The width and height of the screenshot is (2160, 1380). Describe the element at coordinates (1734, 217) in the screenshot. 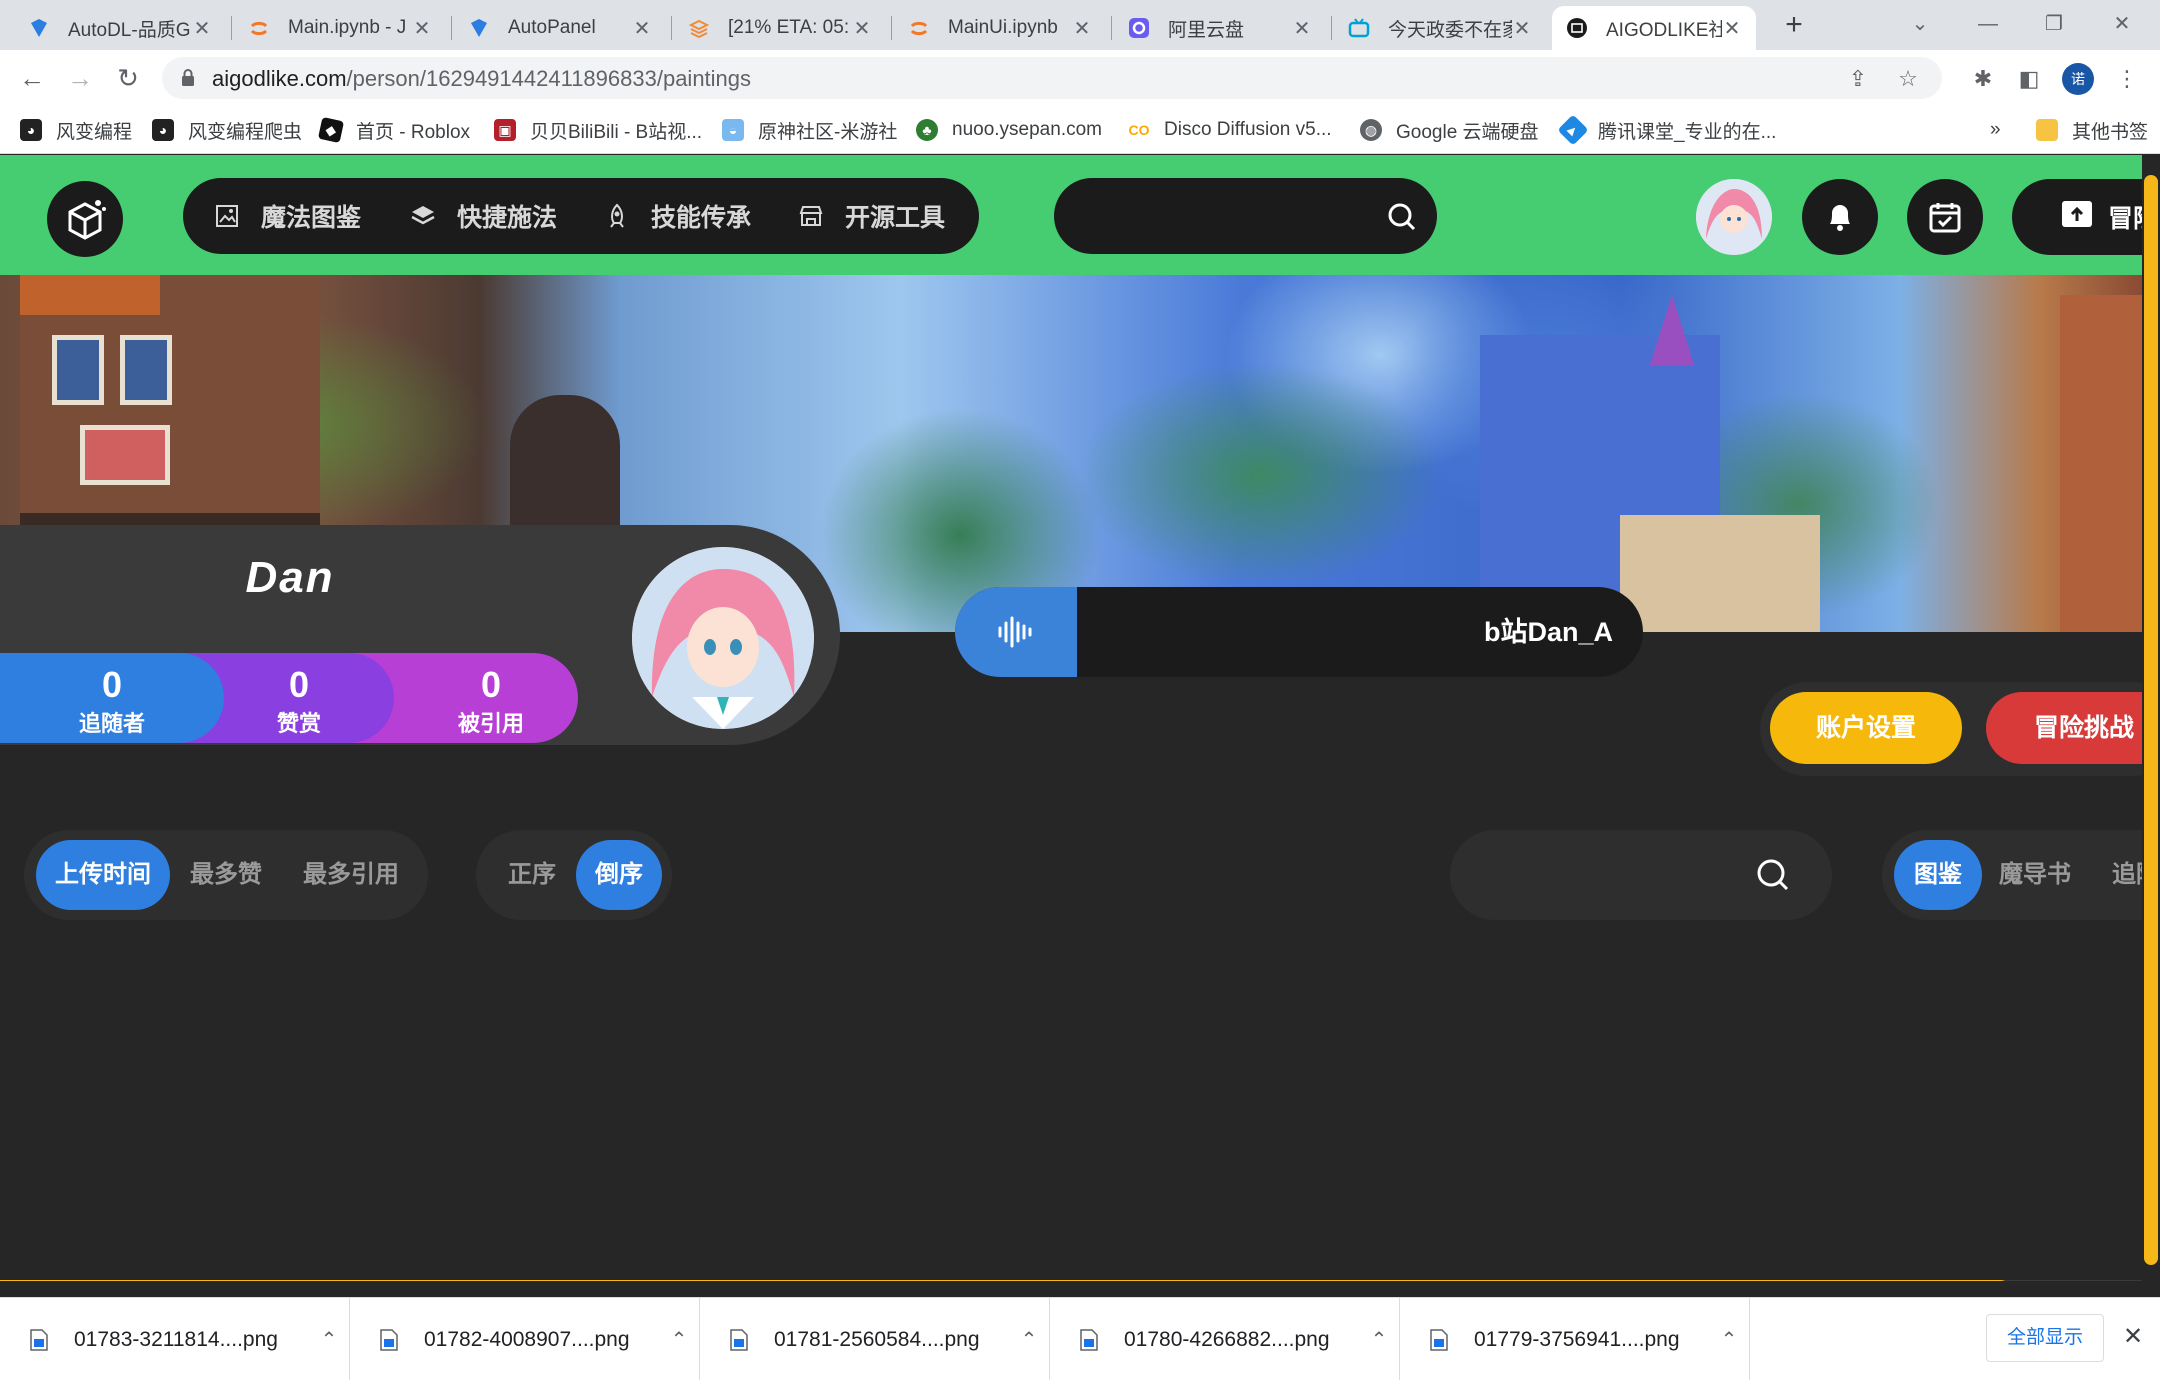

I see `user-avatar` at that location.